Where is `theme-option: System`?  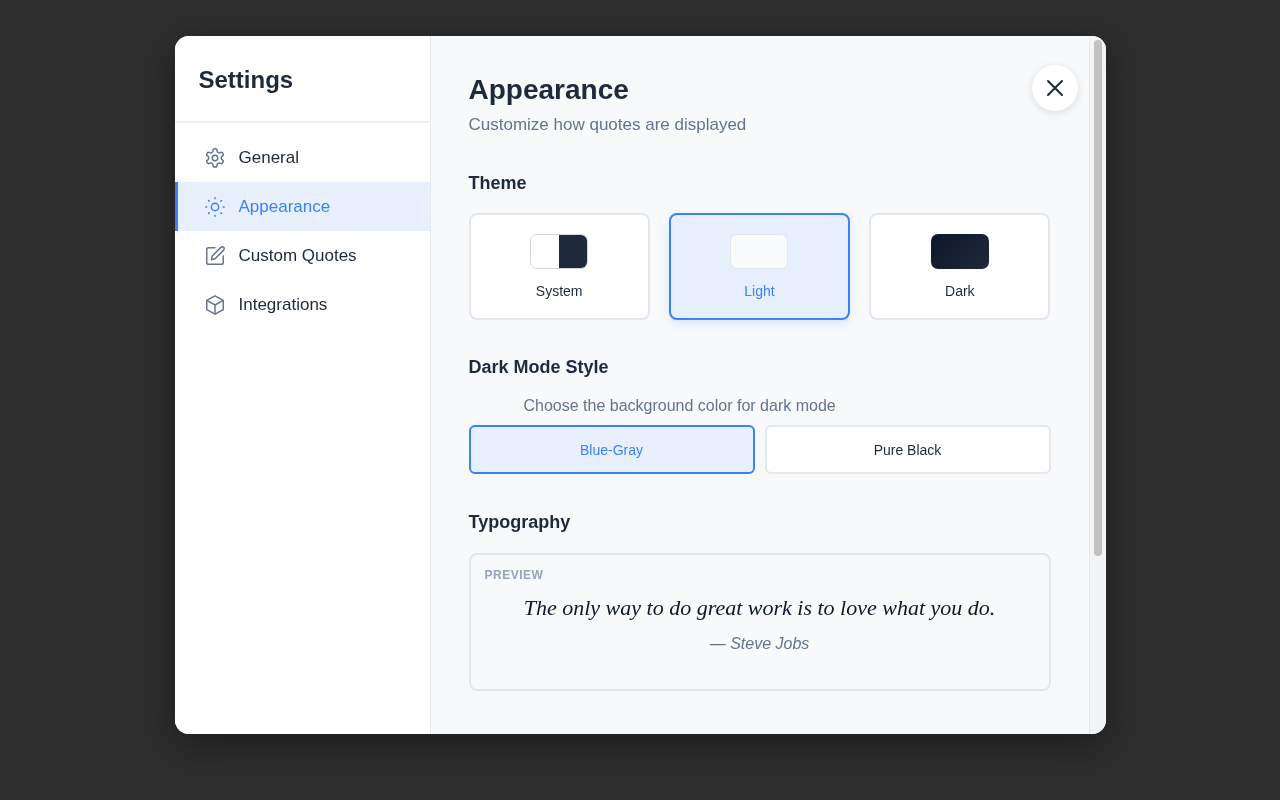
theme-option: System is located at coordinates (559, 266).